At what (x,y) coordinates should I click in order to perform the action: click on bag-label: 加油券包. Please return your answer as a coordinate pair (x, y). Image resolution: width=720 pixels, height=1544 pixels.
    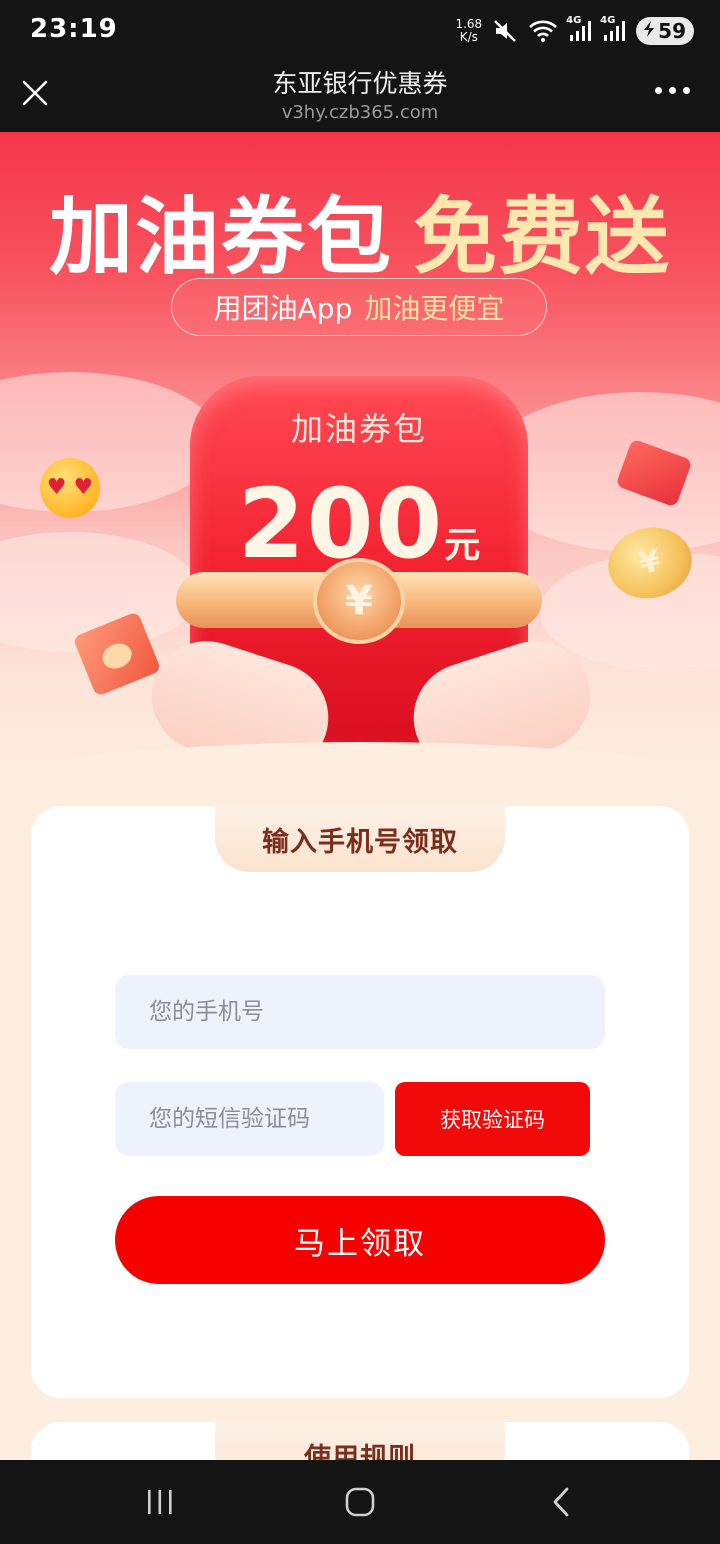
    Looking at the image, I should click on (358, 429).